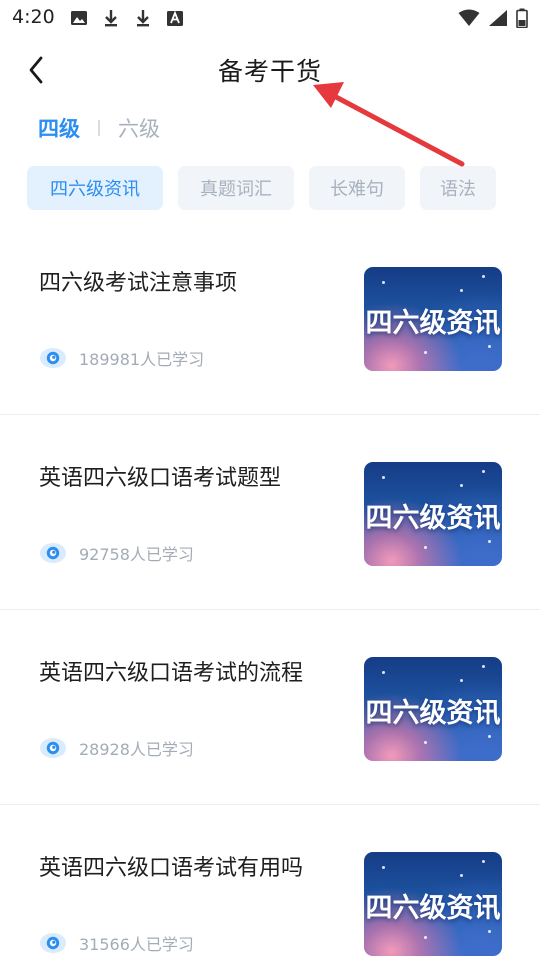 The image size is (540, 960). I want to click on article-meta: 31566人已学习, so click(116, 943).